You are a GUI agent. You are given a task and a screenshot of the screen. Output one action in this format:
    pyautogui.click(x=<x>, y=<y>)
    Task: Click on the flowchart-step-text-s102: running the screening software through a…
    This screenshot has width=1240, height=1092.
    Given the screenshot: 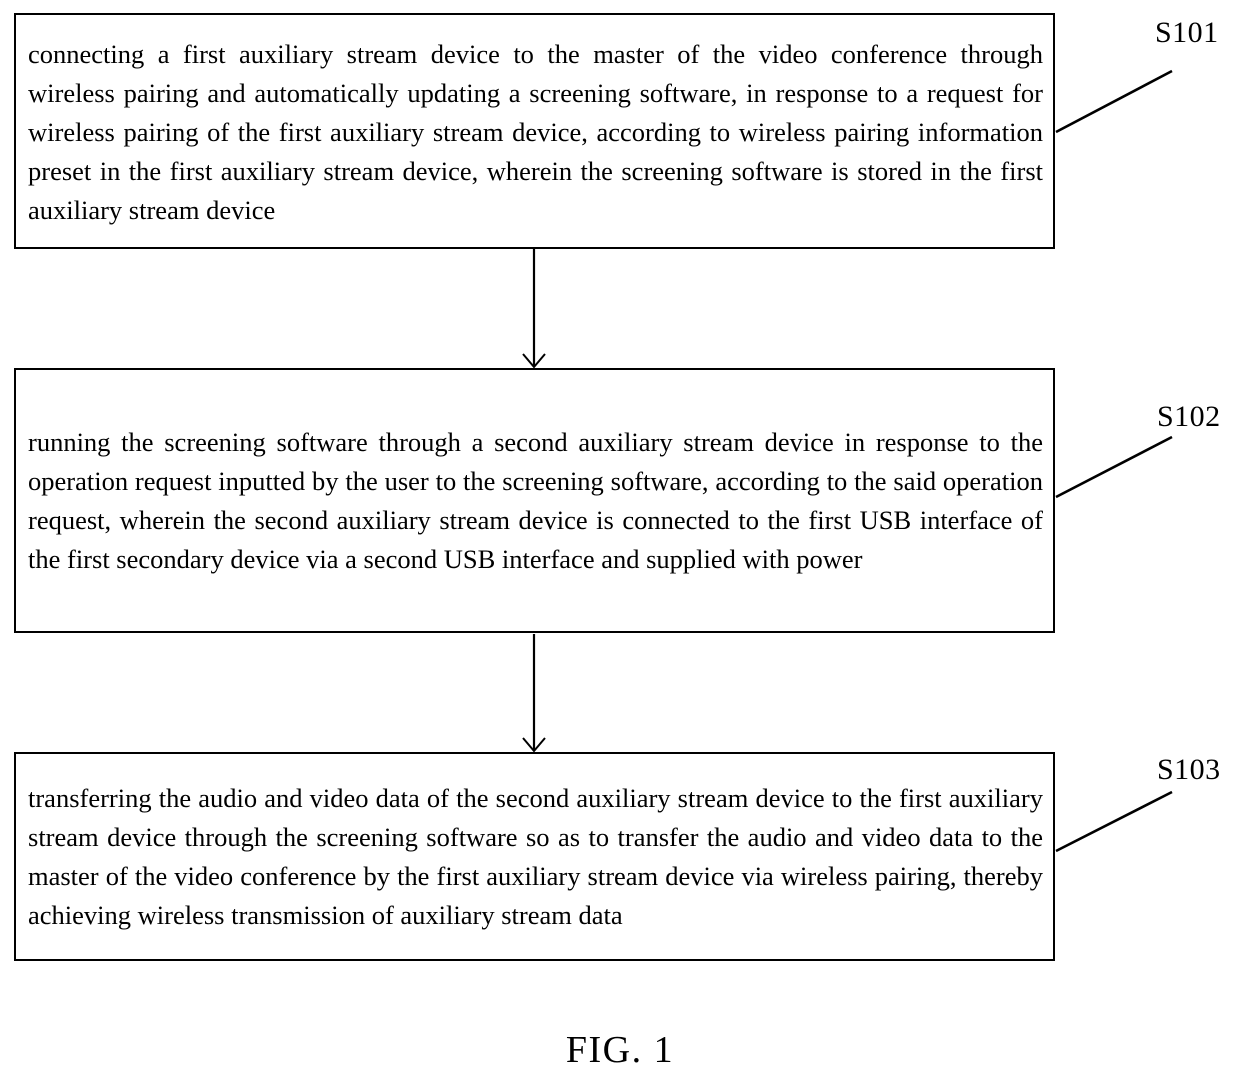 What is the action you would take?
    pyautogui.click(x=535, y=500)
    